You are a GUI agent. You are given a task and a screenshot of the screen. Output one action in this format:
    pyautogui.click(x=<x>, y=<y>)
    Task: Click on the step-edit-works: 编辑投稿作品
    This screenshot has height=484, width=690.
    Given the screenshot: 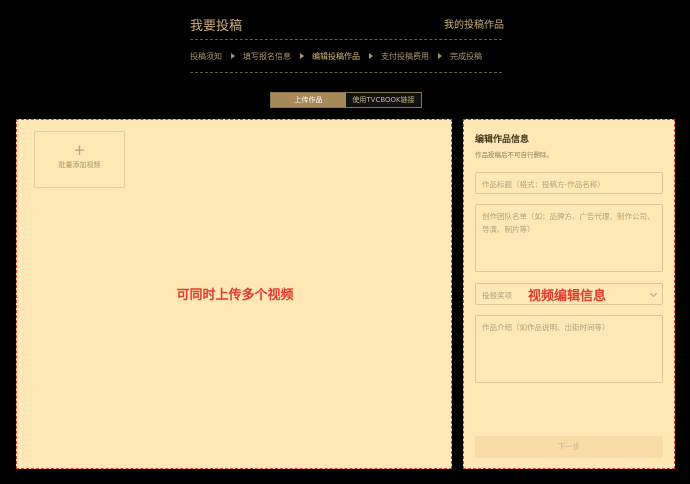 What is the action you would take?
    pyautogui.click(x=336, y=56)
    